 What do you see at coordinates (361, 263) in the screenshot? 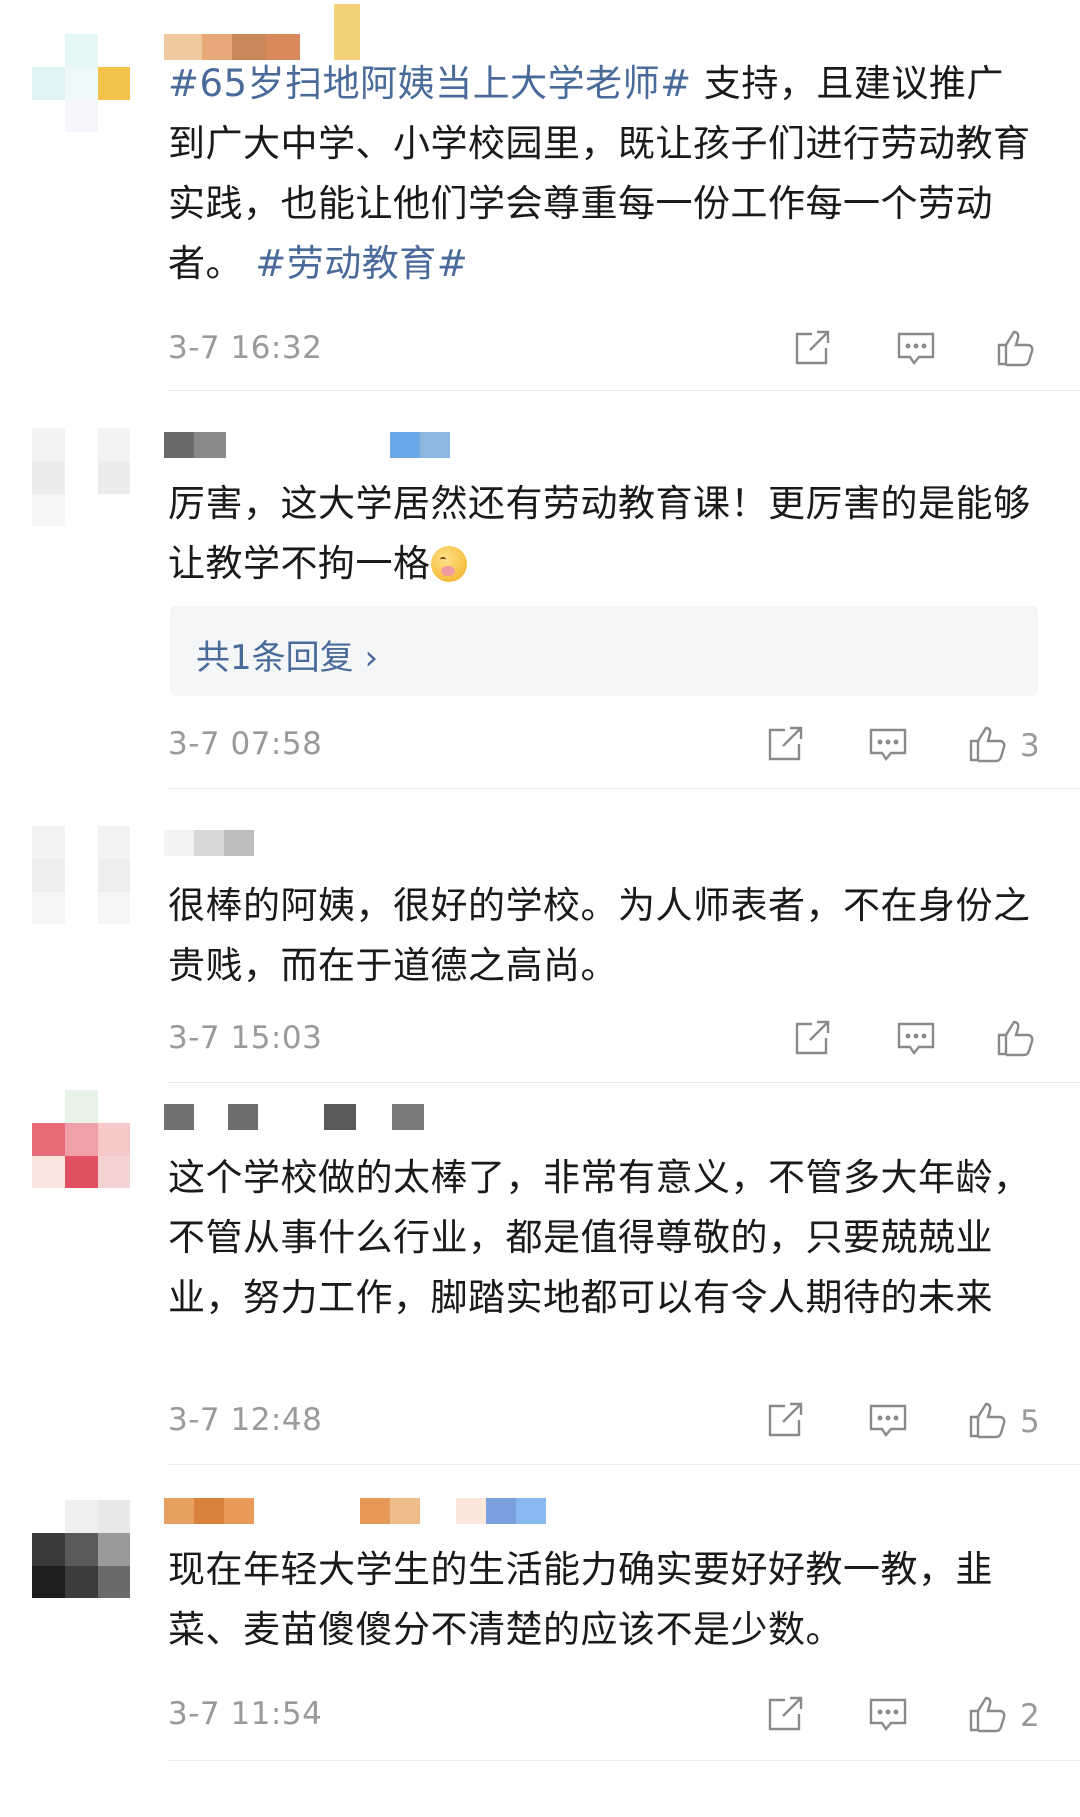
I see `hashtag-link: #劳动教育#` at bounding box center [361, 263].